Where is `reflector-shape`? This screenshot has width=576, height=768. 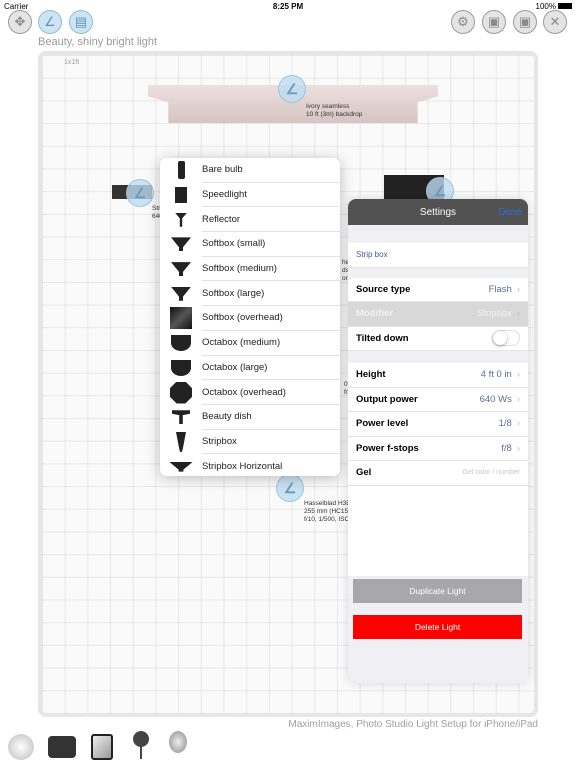
reflector-shape is located at coordinates (181, 219).